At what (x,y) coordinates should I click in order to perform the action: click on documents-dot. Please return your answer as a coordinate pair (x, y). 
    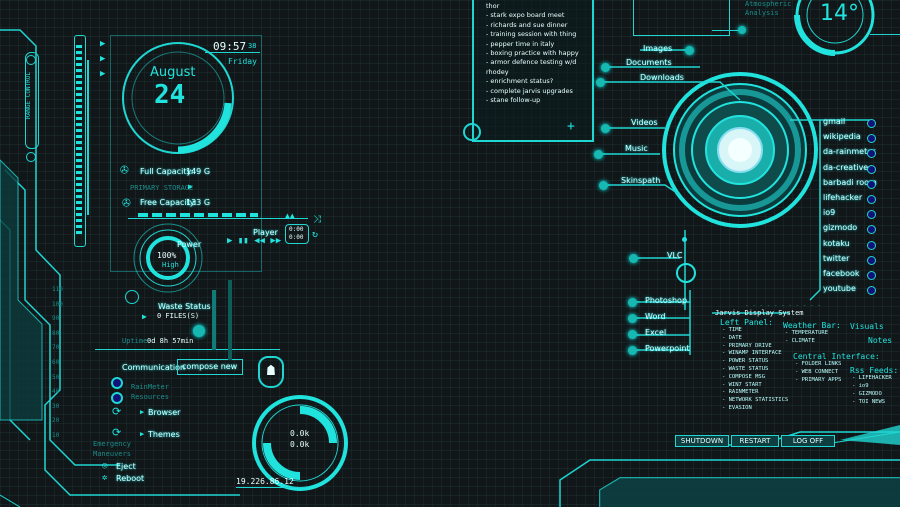
    Looking at the image, I should click on (605, 67).